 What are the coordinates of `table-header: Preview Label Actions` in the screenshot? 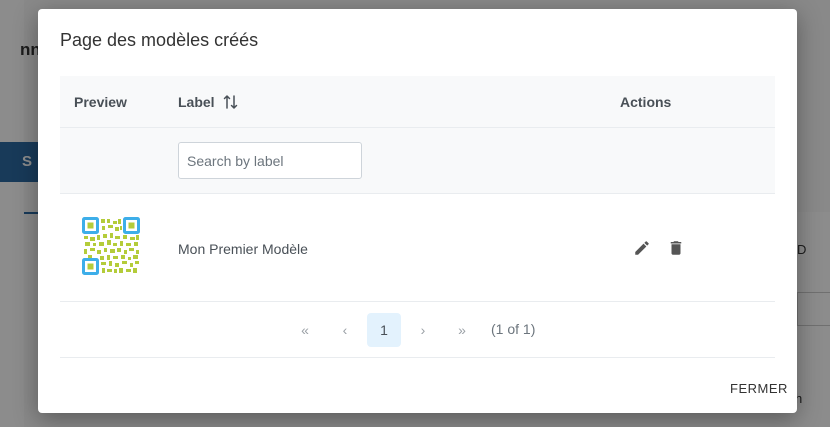 It's located at (417, 102).